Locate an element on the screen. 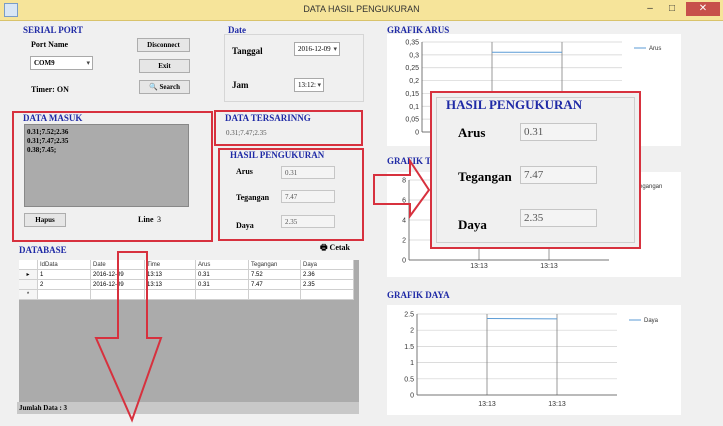 This screenshot has height=426, width=723. popup-daya-field: 2.35 is located at coordinates (558, 218).